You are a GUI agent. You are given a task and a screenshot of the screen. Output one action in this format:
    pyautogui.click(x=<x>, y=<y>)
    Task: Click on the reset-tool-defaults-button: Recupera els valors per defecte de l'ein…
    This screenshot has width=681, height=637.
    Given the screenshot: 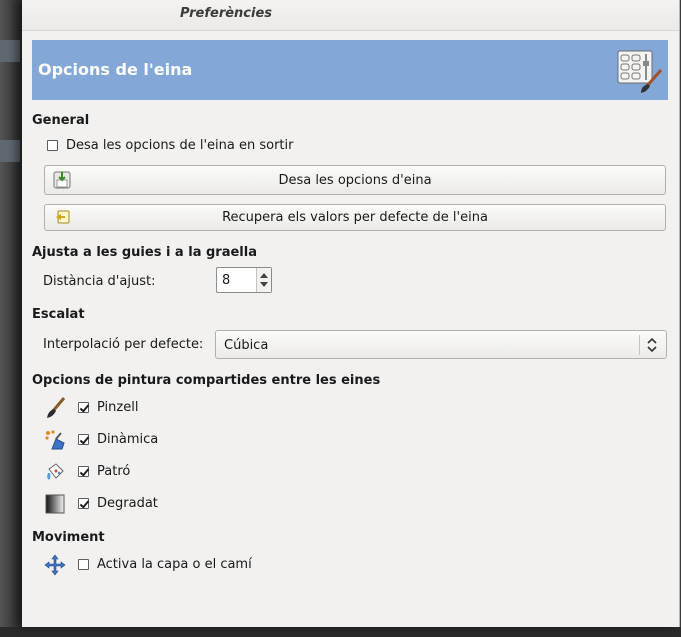 What is the action you would take?
    pyautogui.click(x=355, y=217)
    